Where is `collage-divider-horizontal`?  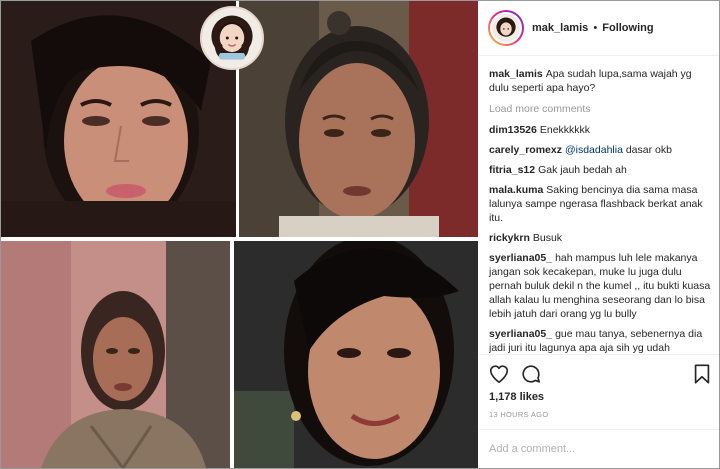 collage-divider-horizontal is located at coordinates (239, 239).